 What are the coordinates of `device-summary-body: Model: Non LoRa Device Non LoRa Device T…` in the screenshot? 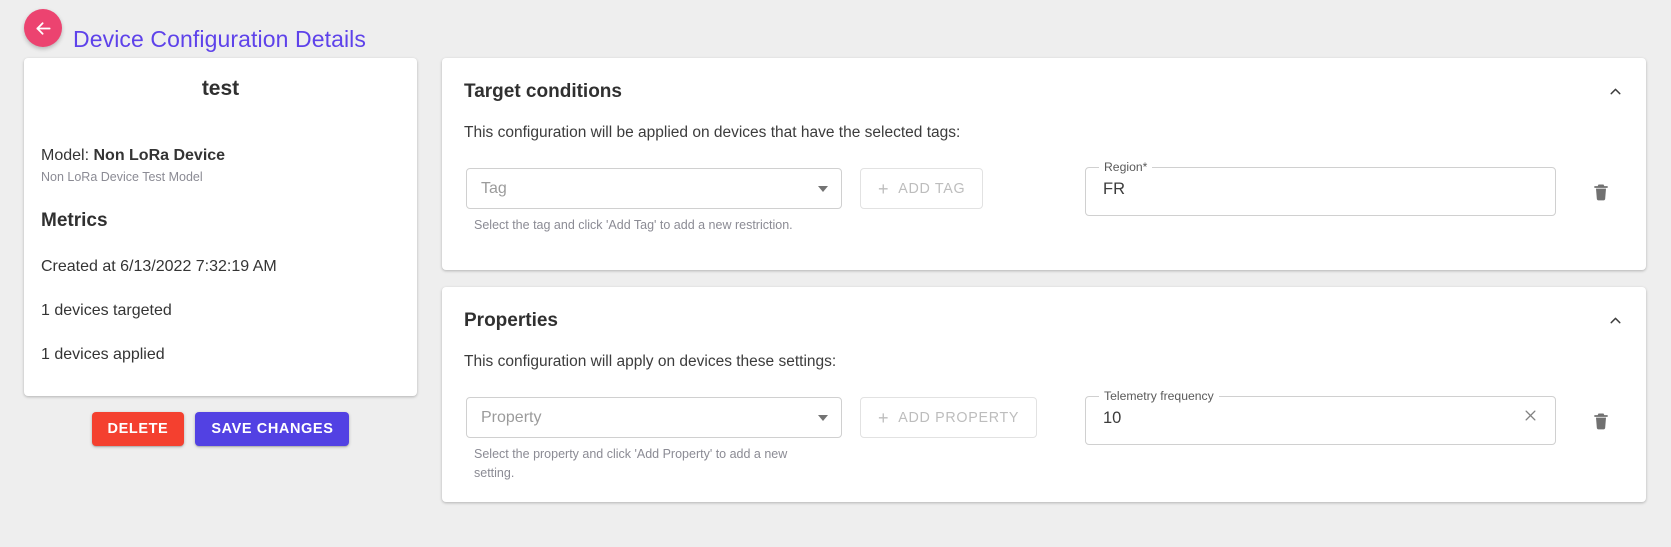 It's located at (220, 255).